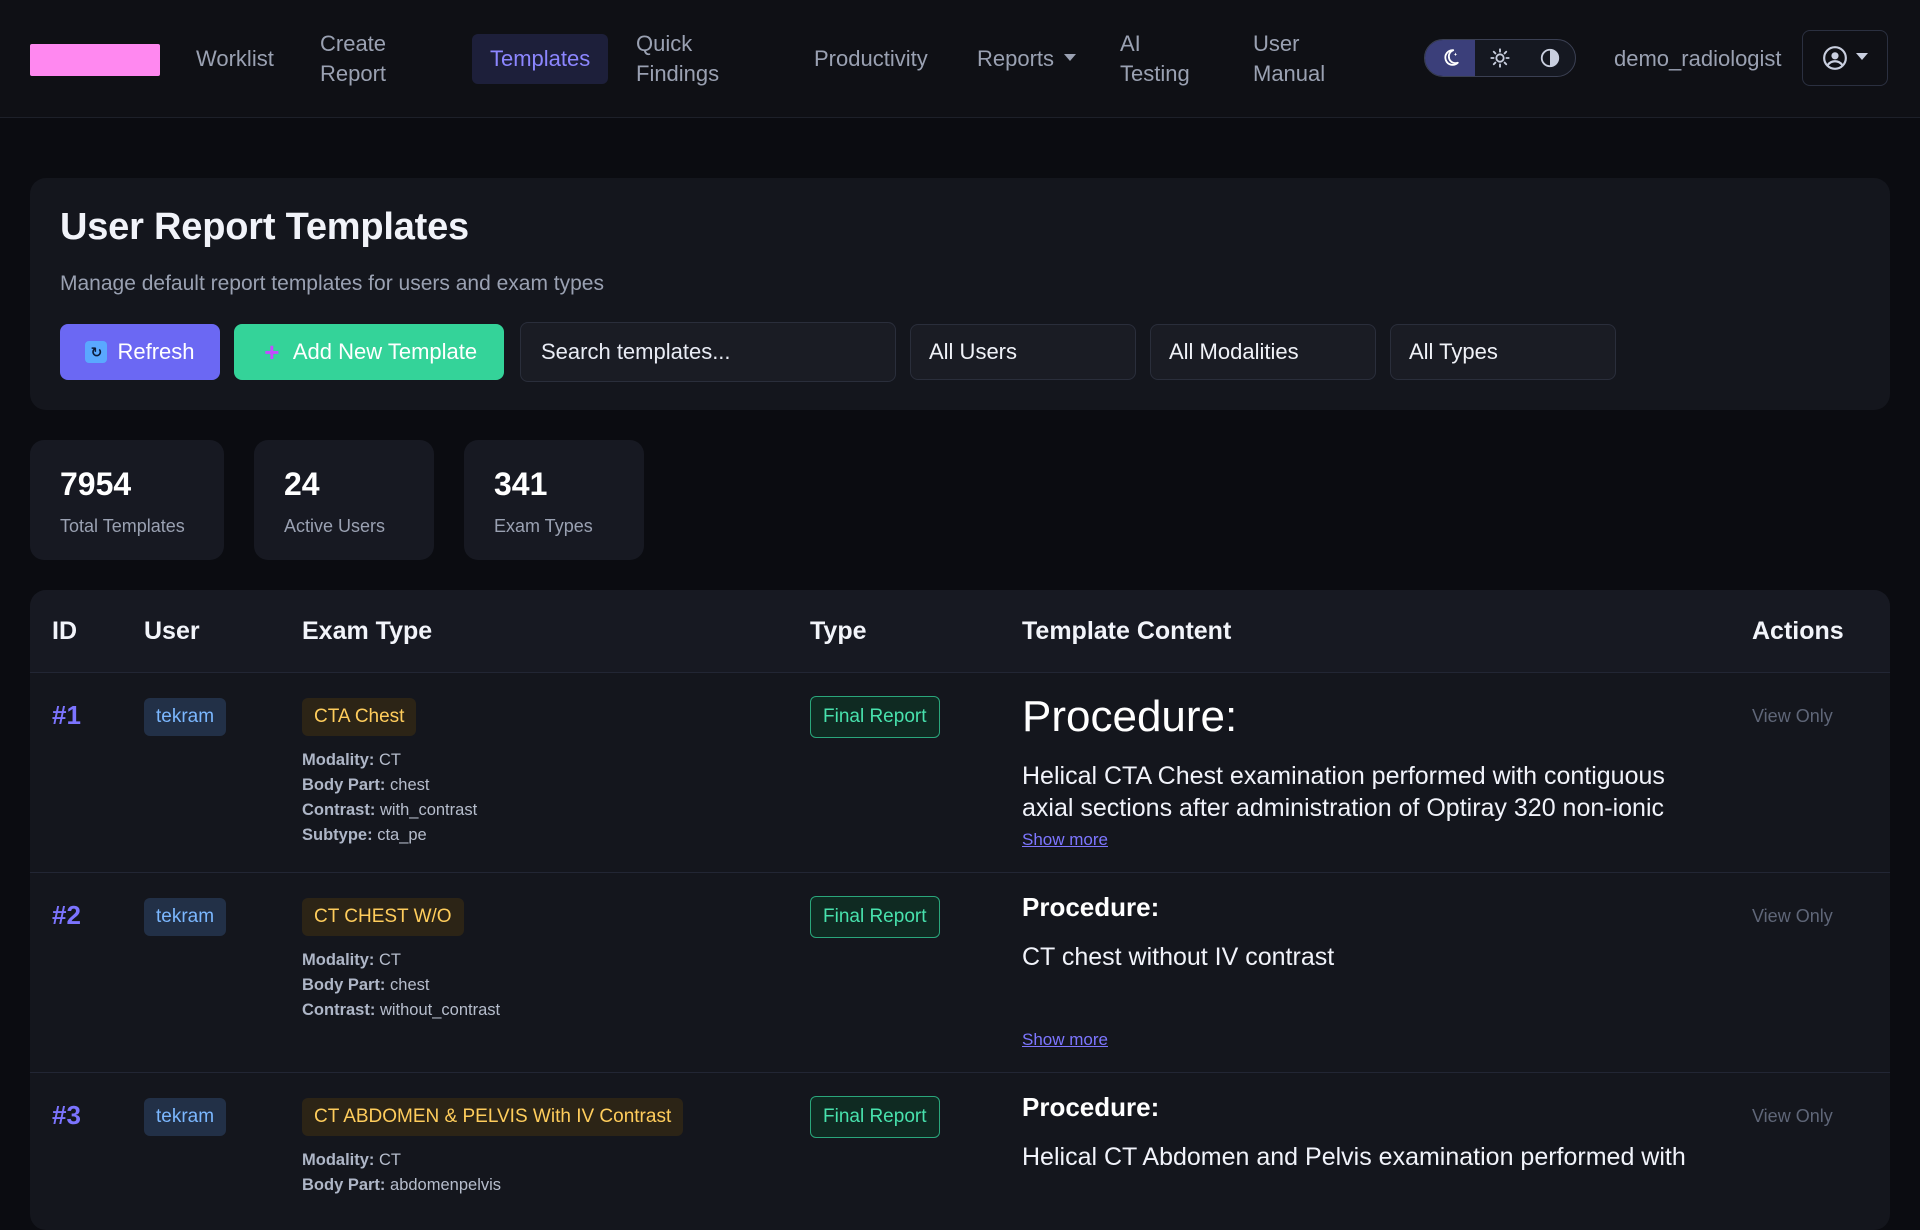  I want to click on theme-contrast-button, so click(1550, 58).